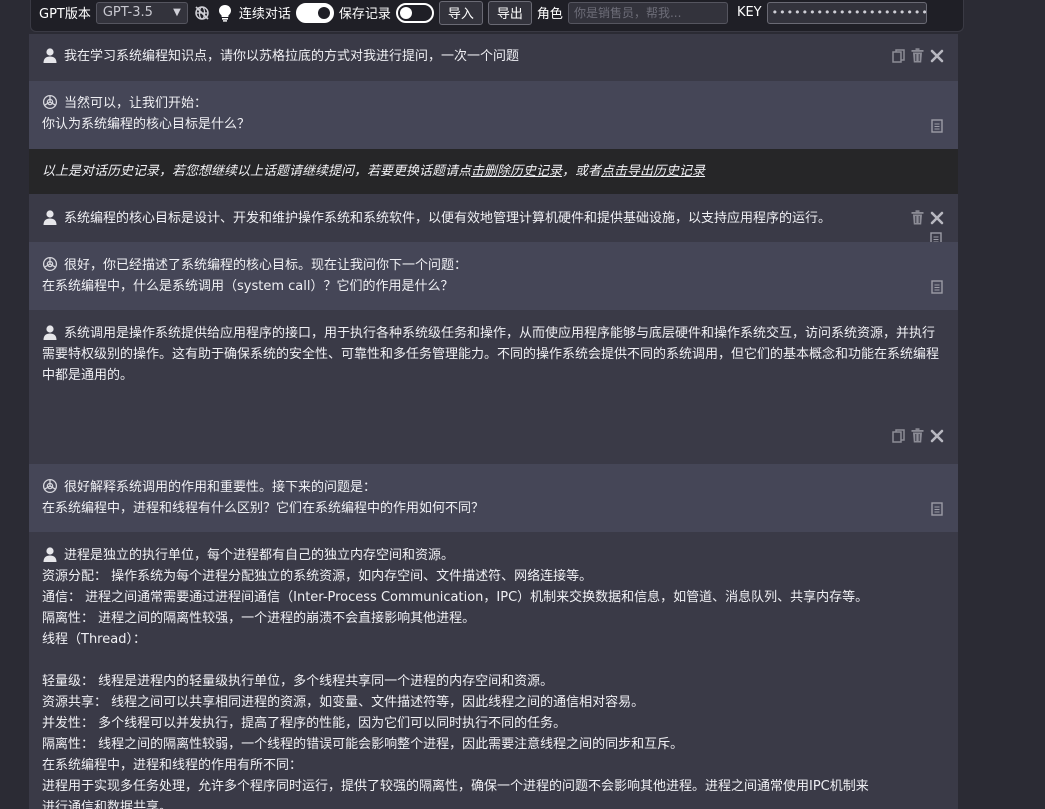 The image size is (1045, 809). I want to click on message-text: 很好解释系统调用的作用和重要性。接下来的问题是：, so click(220, 487).